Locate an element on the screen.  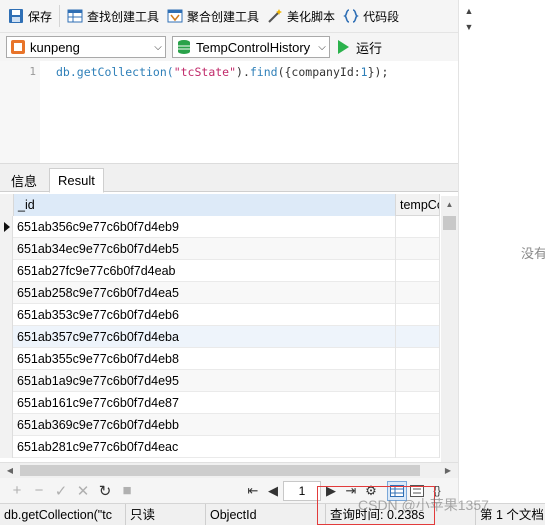
horizontal-scrollbar: ◀ ▶ is located at coordinates (229, 470).